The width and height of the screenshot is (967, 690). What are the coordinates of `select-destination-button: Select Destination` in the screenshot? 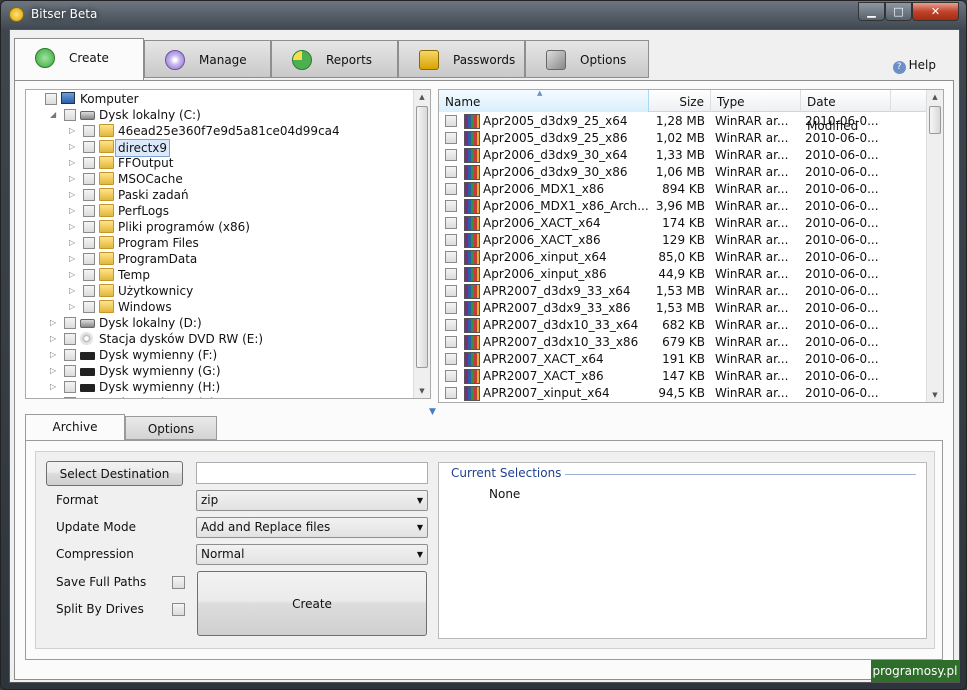 It's located at (114, 473).